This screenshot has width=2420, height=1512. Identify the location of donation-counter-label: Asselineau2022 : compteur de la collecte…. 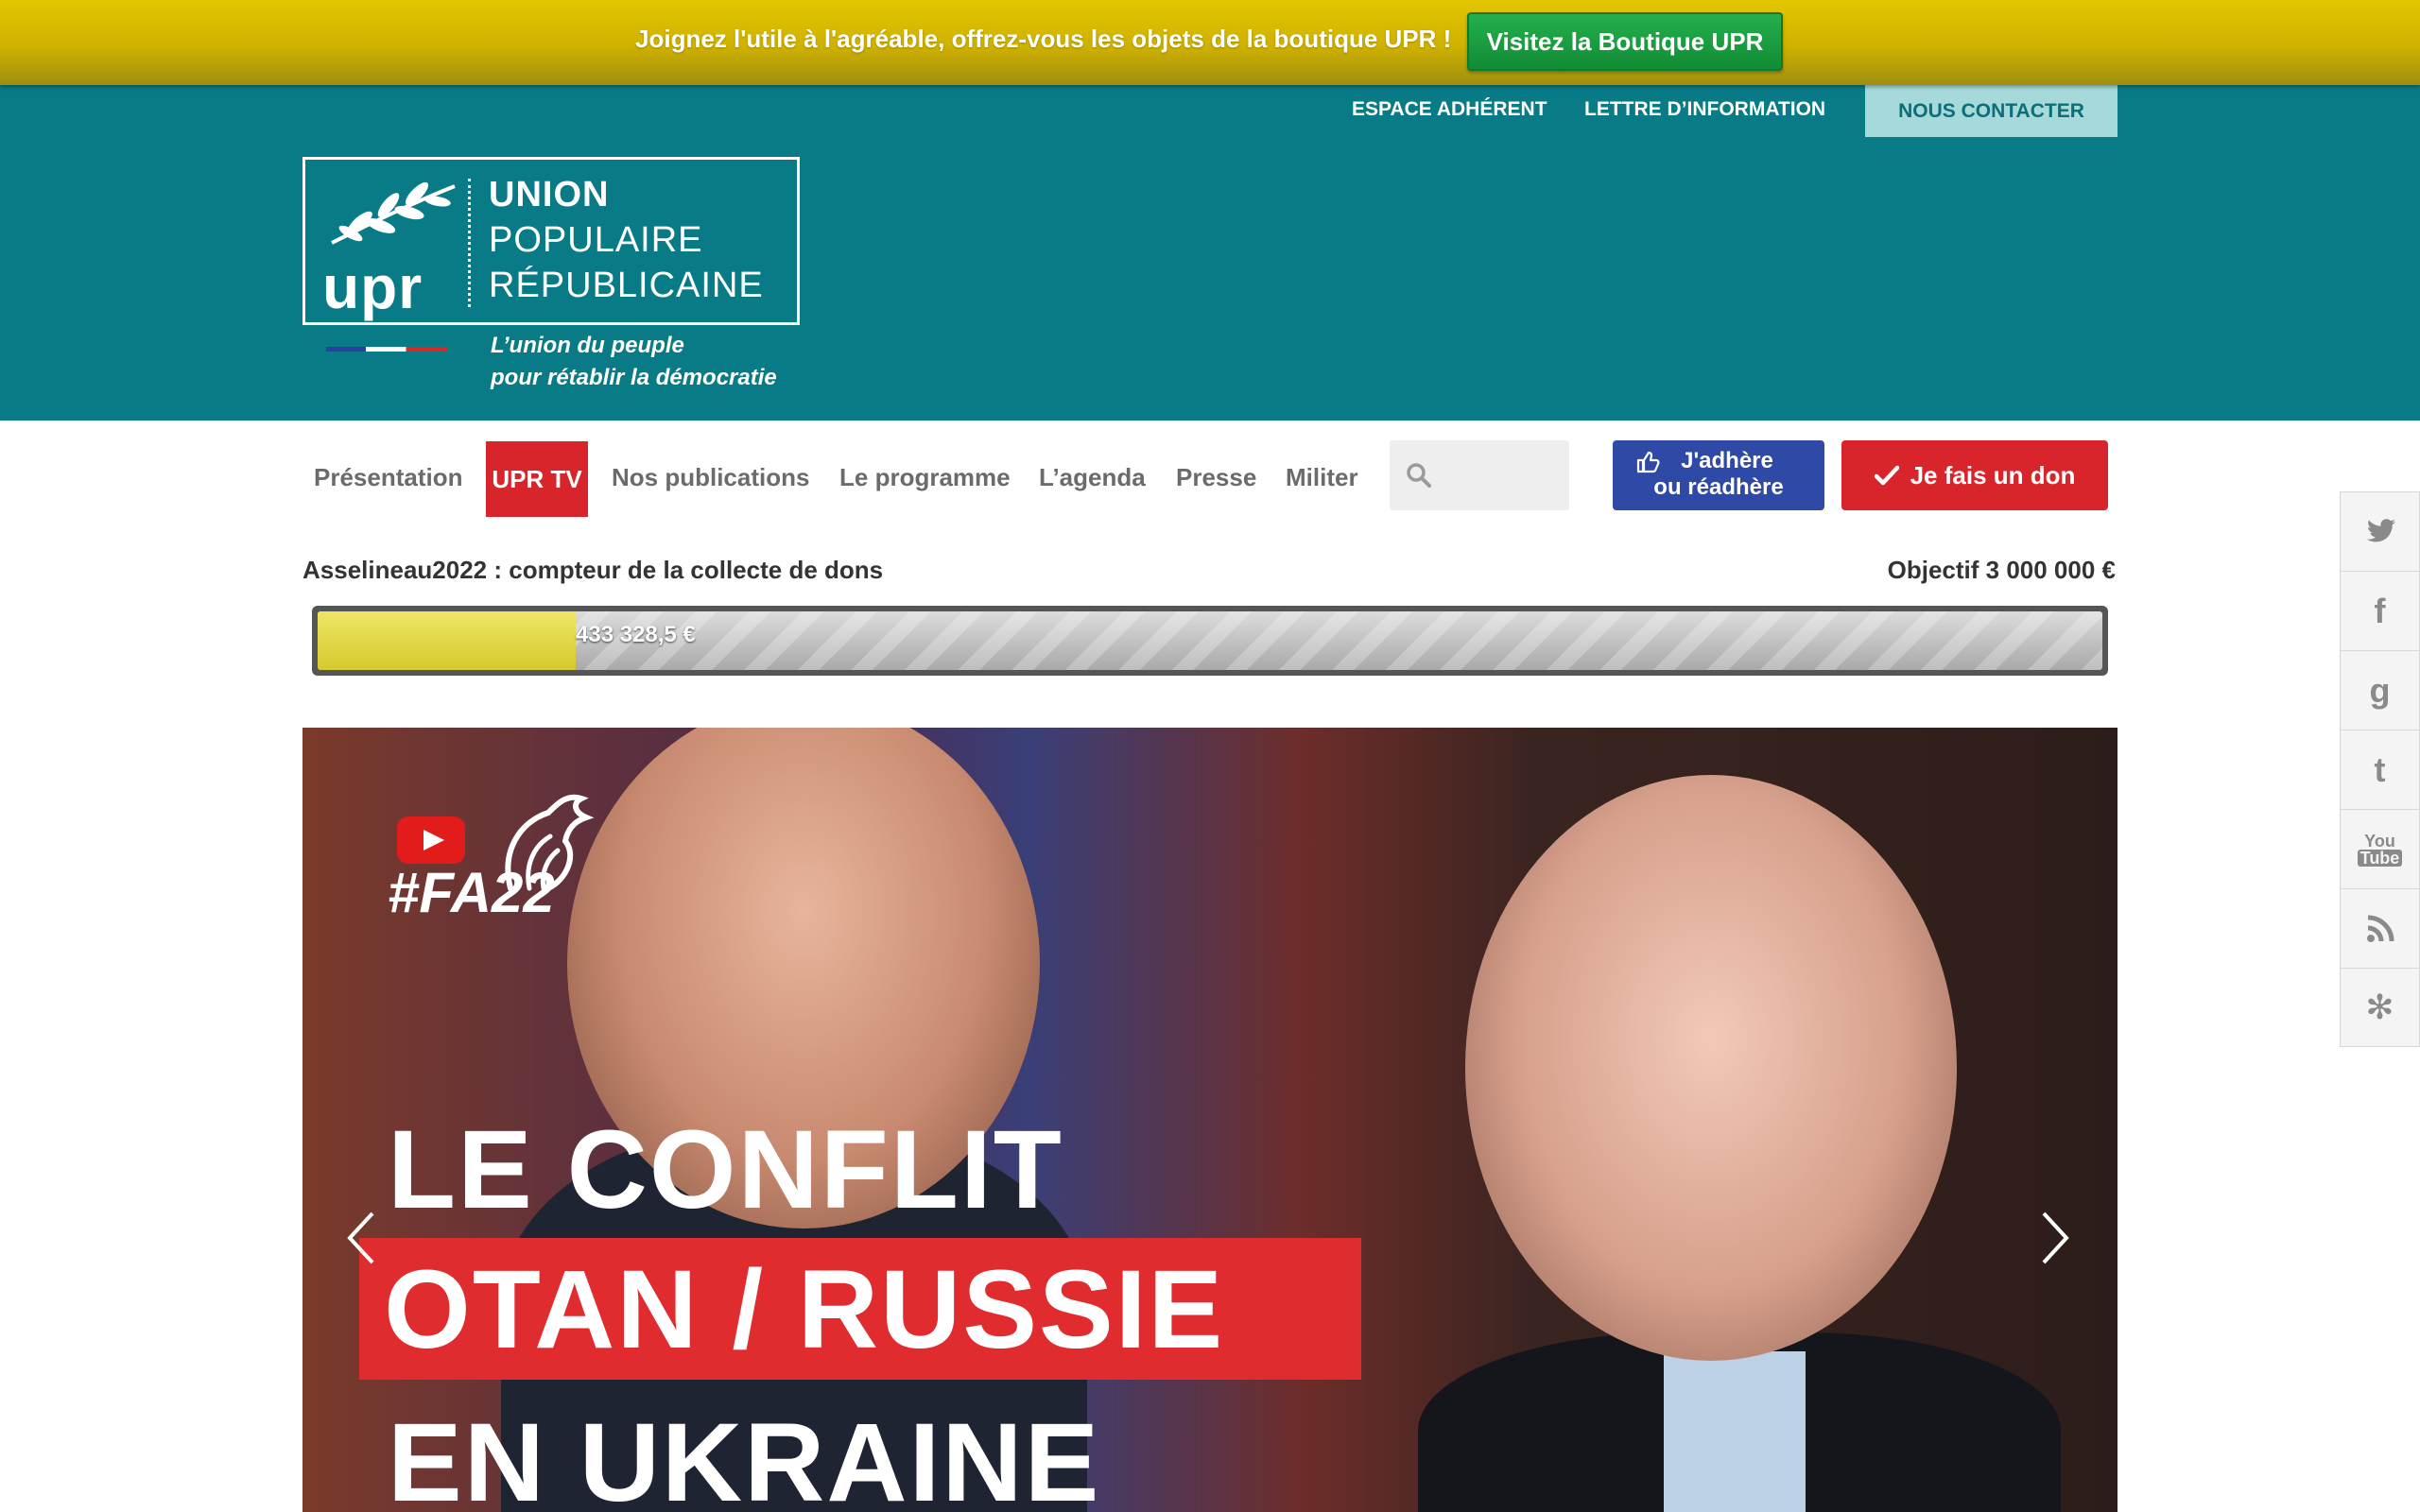
(593, 570).